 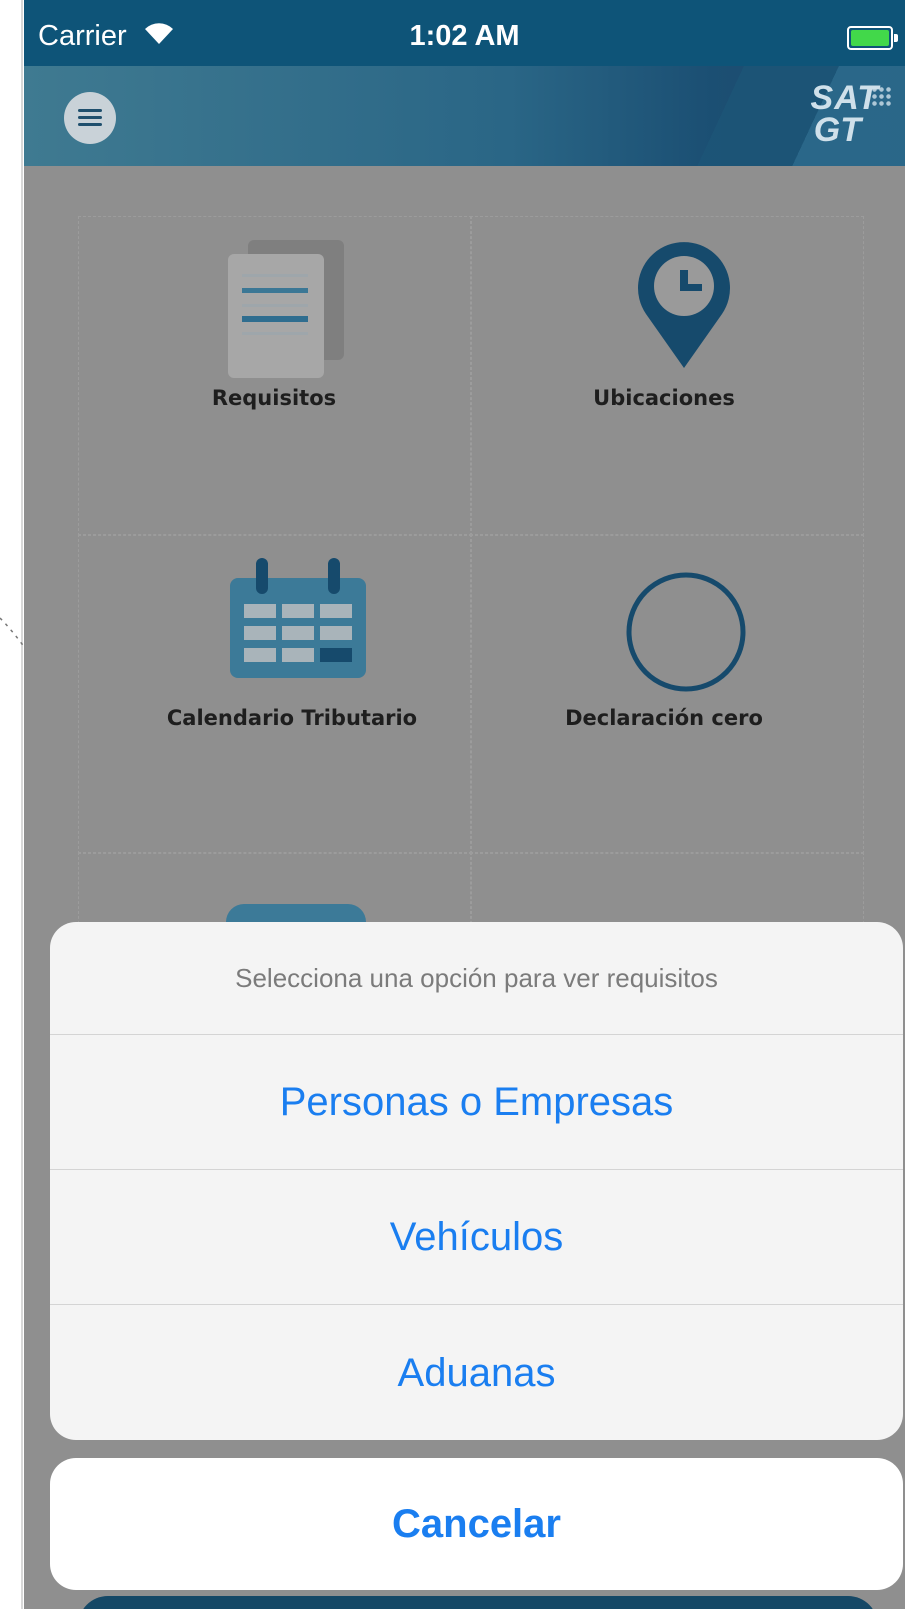 What do you see at coordinates (274, 398) in the screenshot?
I see `tile-label-requisitos: Requisitos` at bounding box center [274, 398].